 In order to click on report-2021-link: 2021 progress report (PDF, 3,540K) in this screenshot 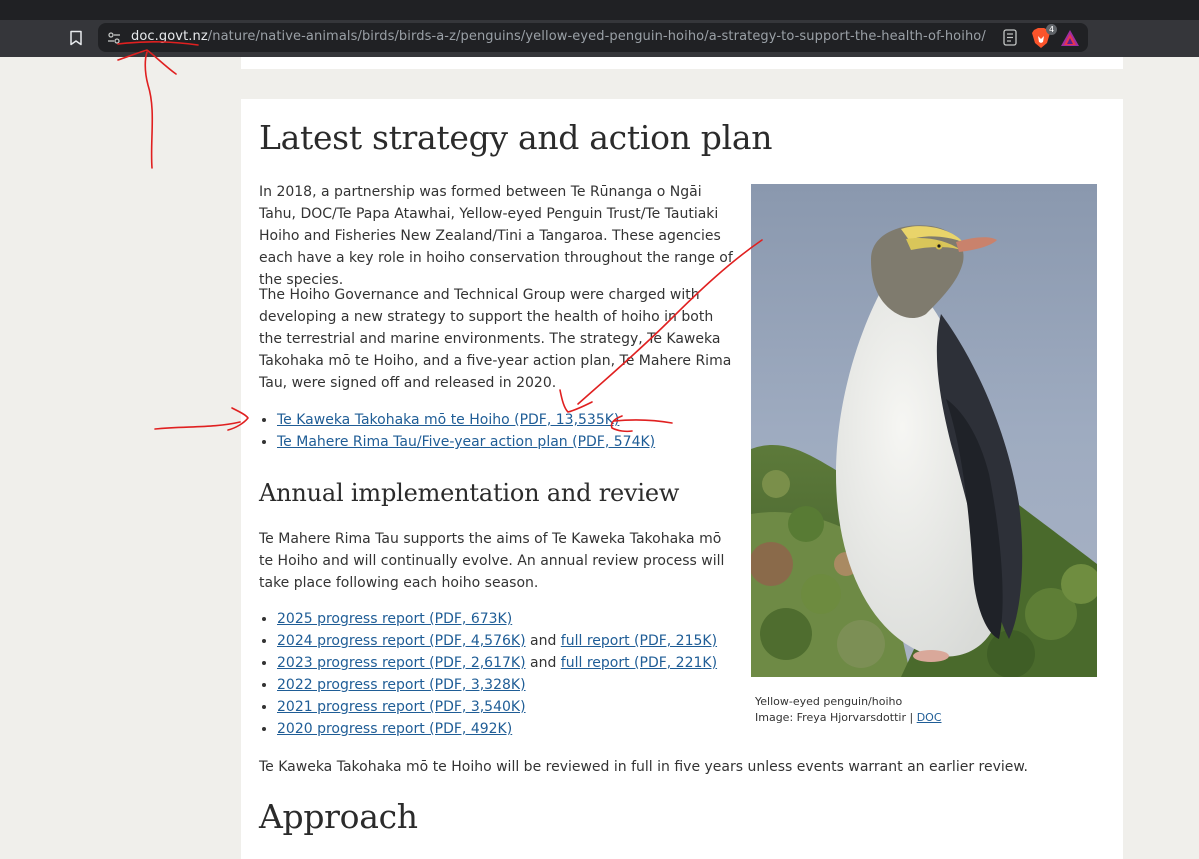, I will do `click(401, 707)`.